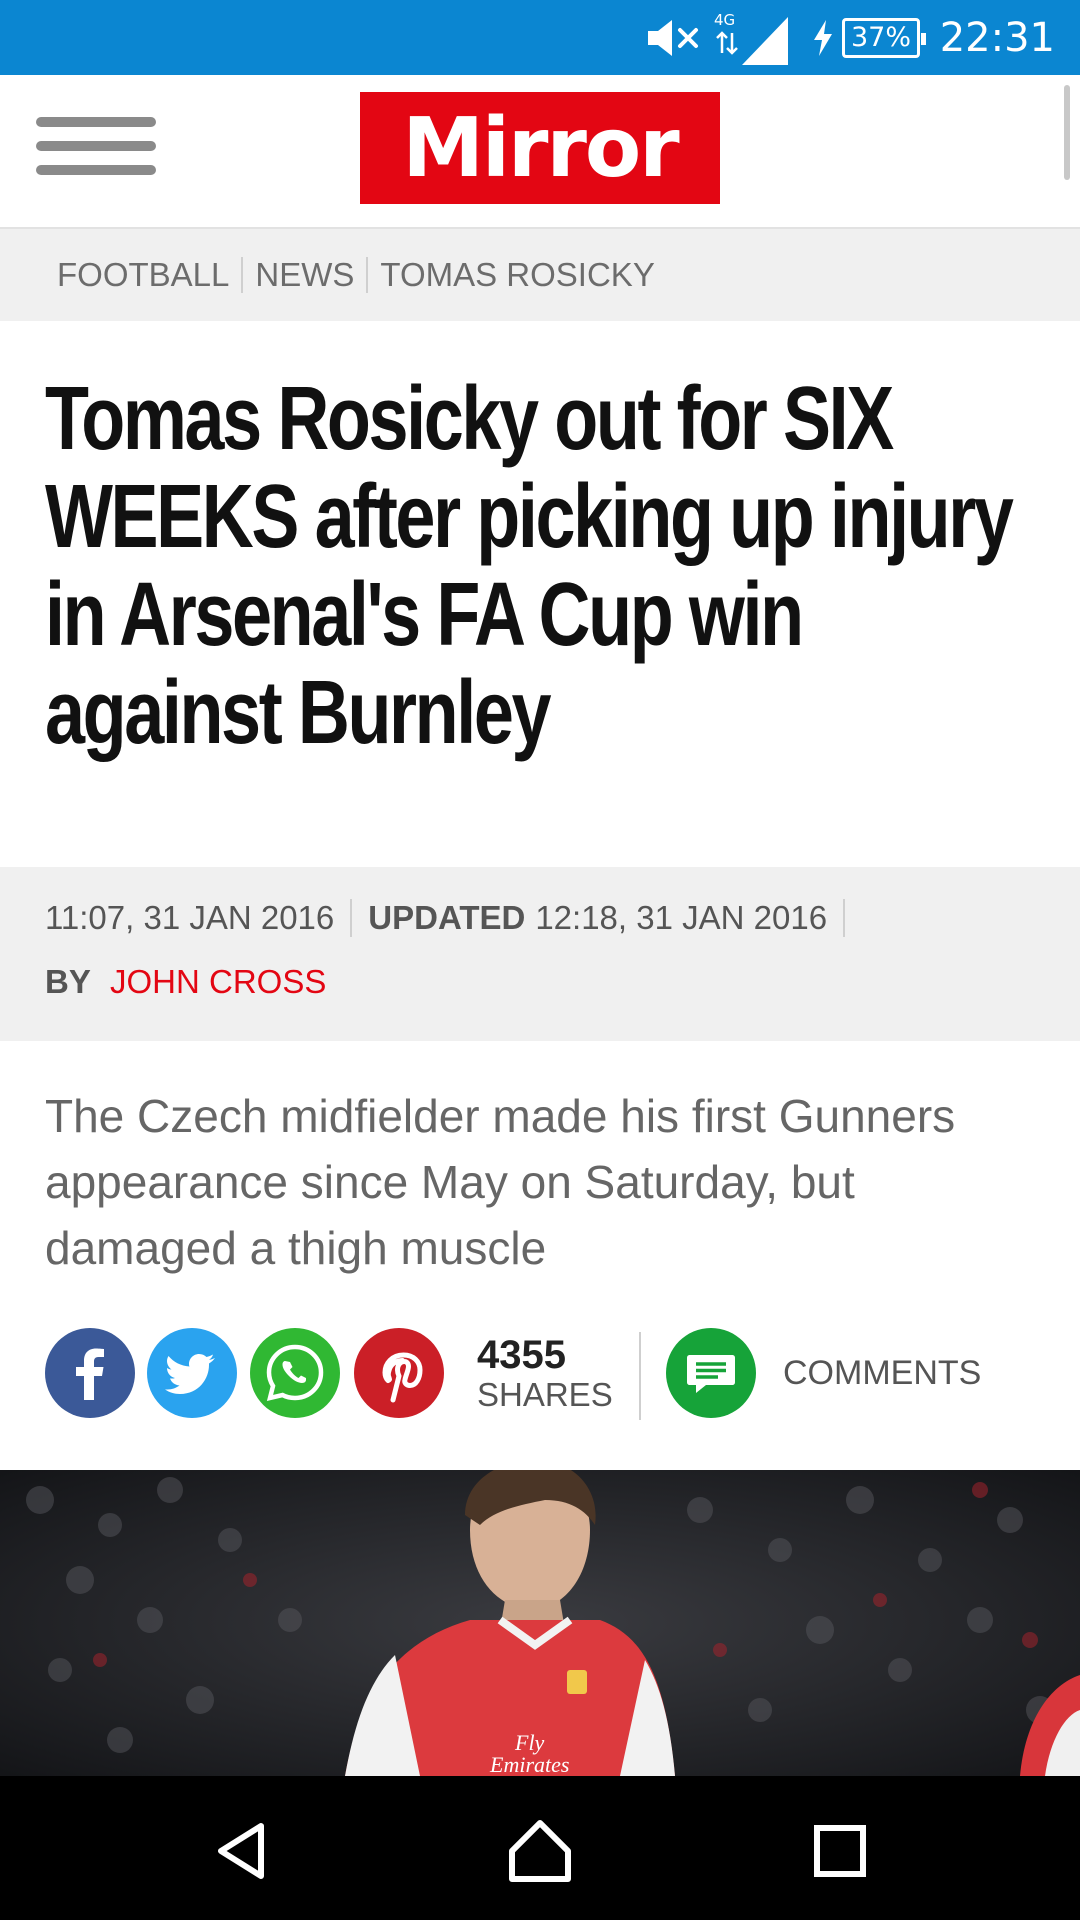 Image resolution: width=1080 pixels, height=1920 pixels. I want to click on android-navigation-bar, so click(540, 1848).